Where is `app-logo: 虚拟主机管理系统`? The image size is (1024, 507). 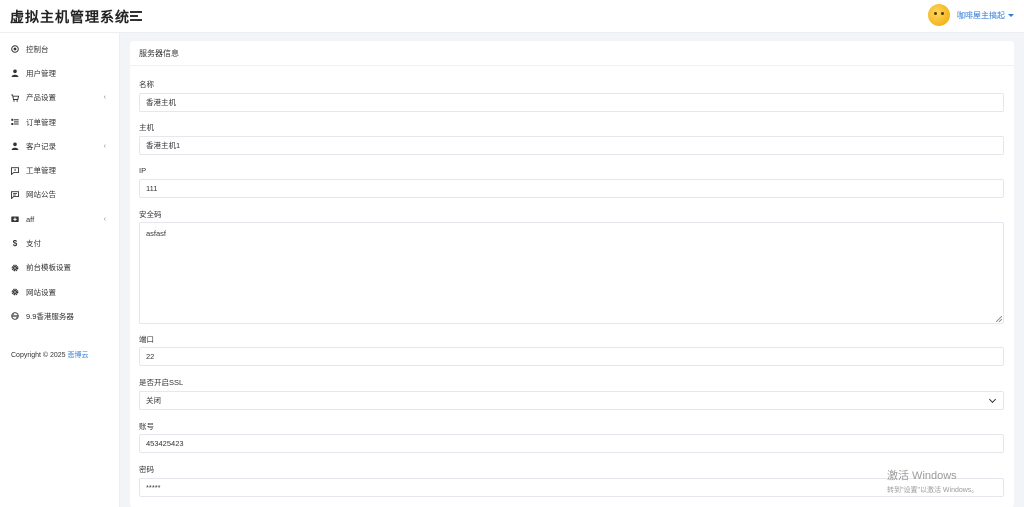 app-logo: 虚拟主机管理系统 is located at coordinates (70, 17).